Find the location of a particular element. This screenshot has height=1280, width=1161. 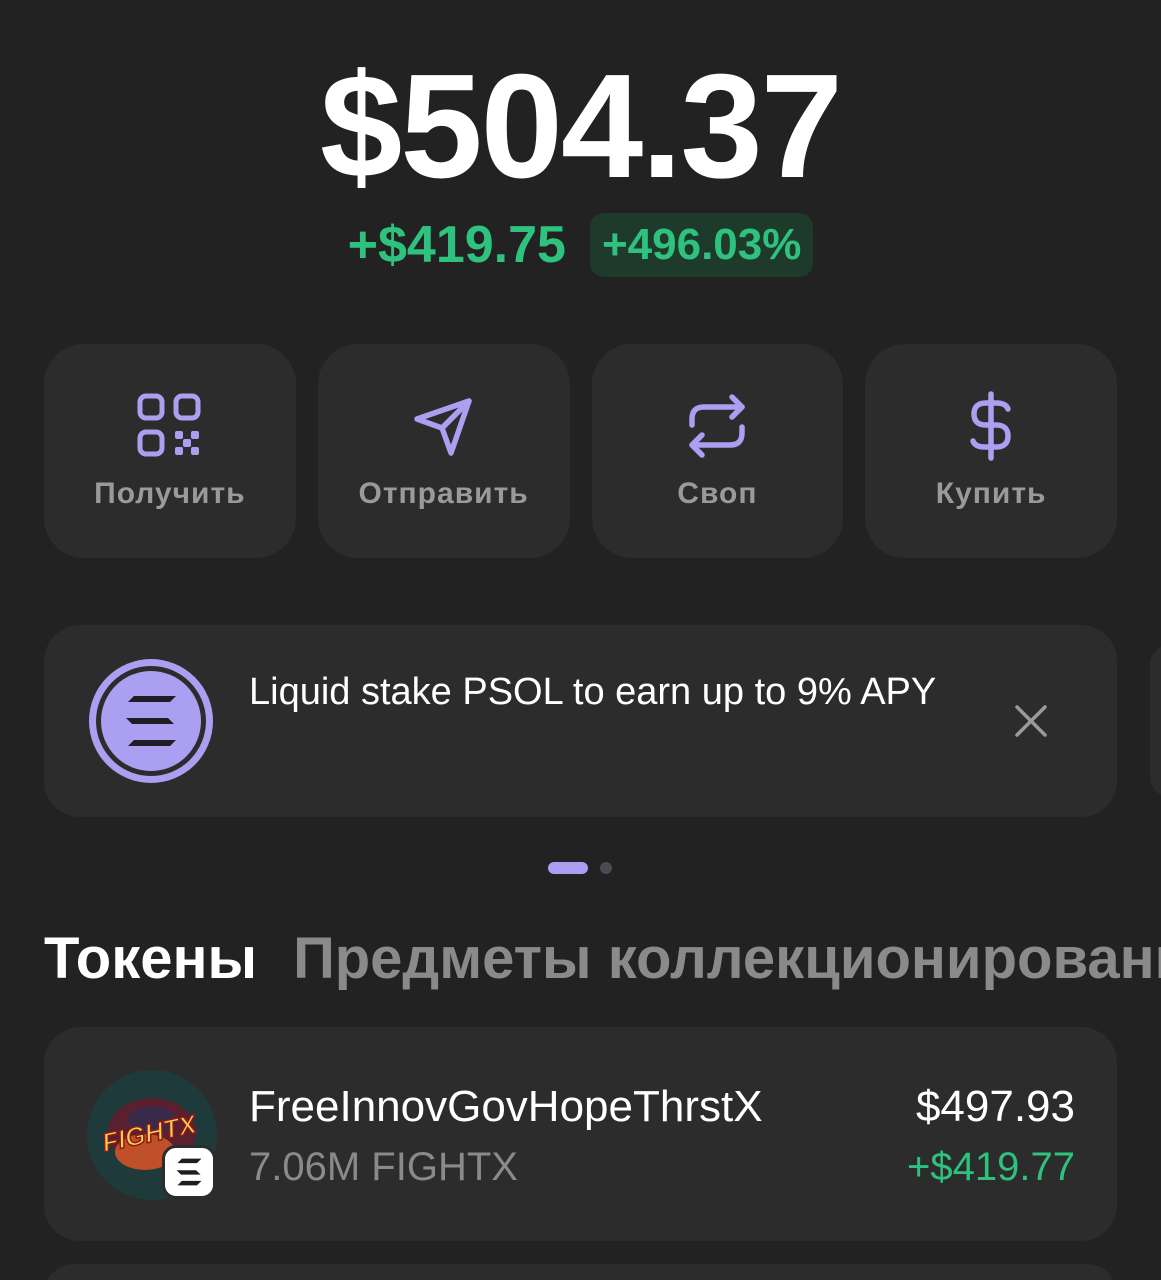

total-balance: $504.37 is located at coordinates (581, 126).